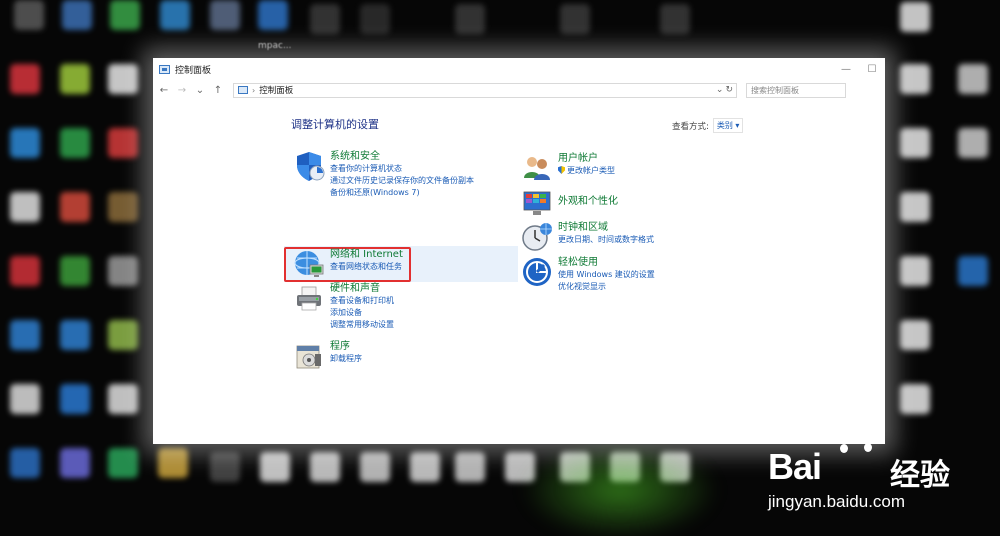 Image resolution: width=1000 pixels, height=536 pixels. I want to click on category-link: 通过文件历史记录保存你的文件备份副本, so click(402, 181).